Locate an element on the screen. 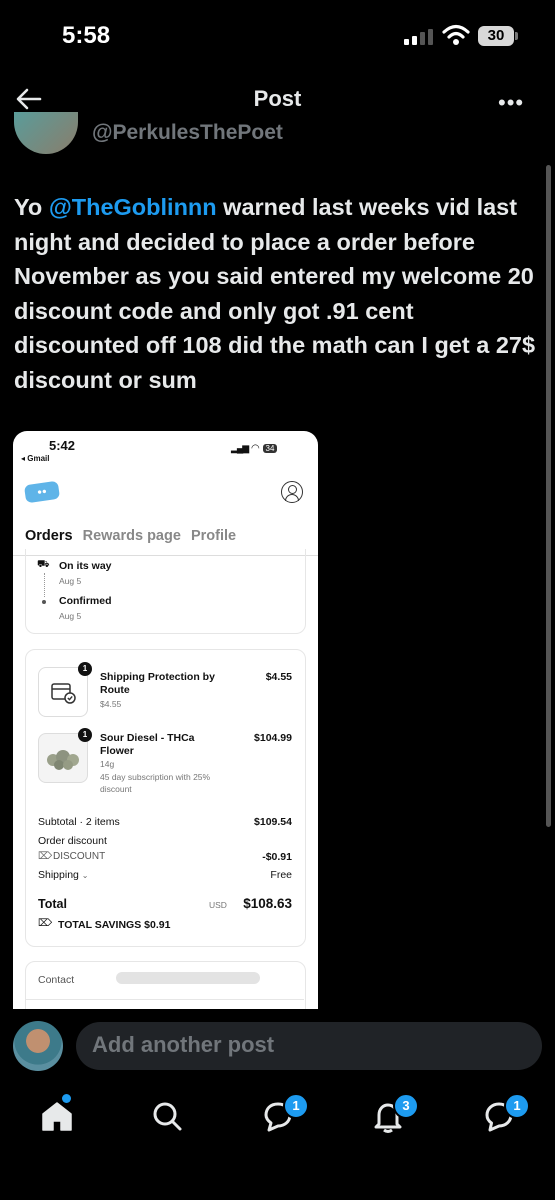 Image resolution: width=555 pixels, height=1200 pixels. notifications-badge: 3 is located at coordinates (406, 1106).